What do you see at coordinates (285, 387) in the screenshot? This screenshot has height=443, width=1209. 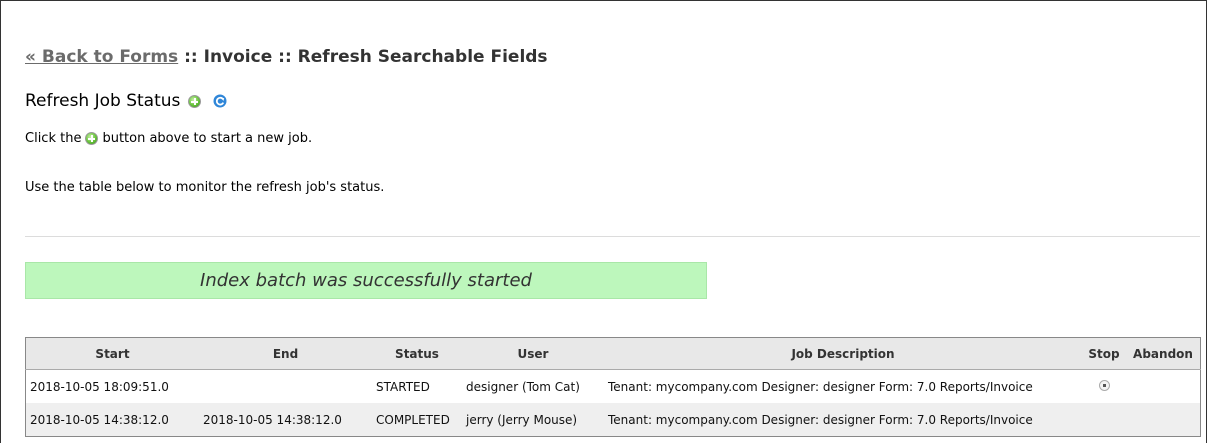 I see `cell-end` at bounding box center [285, 387].